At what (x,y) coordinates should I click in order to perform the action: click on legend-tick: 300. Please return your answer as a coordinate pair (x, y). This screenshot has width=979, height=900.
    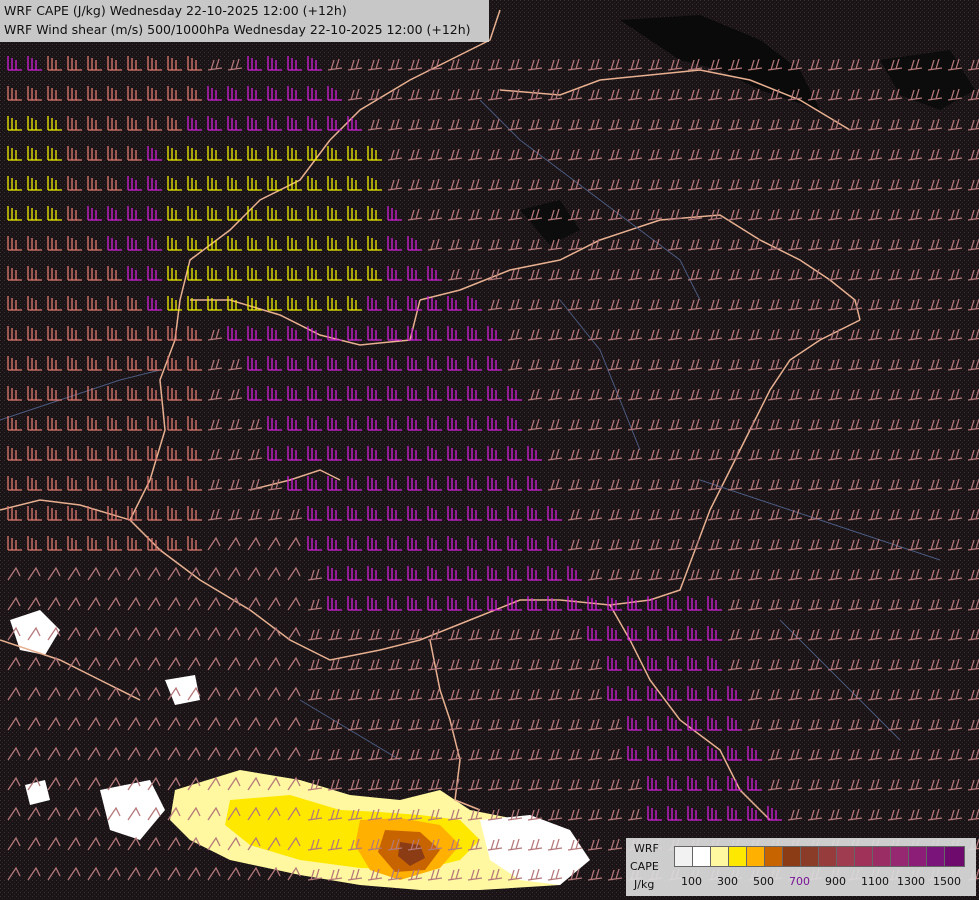
    Looking at the image, I should click on (727, 881).